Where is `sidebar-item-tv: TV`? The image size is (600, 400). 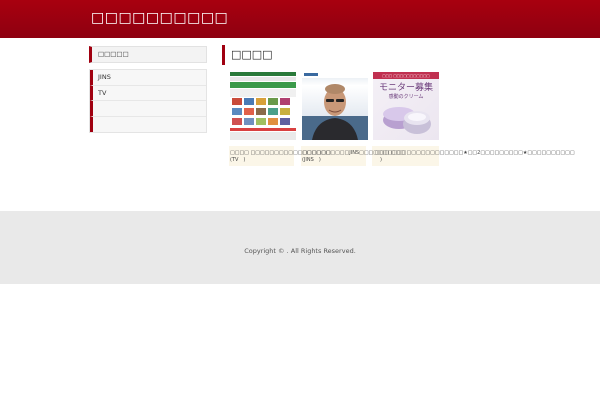
sidebar-item-tv: TV is located at coordinates (148, 93).